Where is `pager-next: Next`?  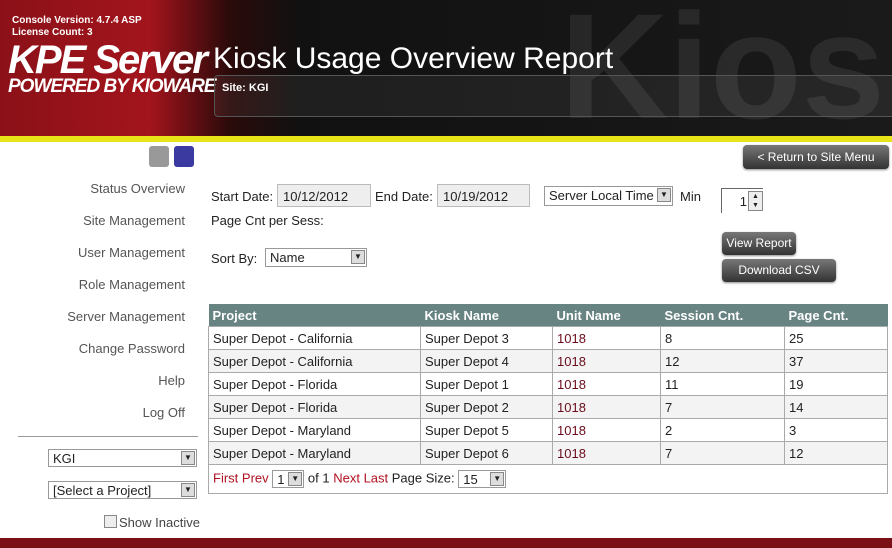 pager-next: Next is located at coordinates (346, 477).